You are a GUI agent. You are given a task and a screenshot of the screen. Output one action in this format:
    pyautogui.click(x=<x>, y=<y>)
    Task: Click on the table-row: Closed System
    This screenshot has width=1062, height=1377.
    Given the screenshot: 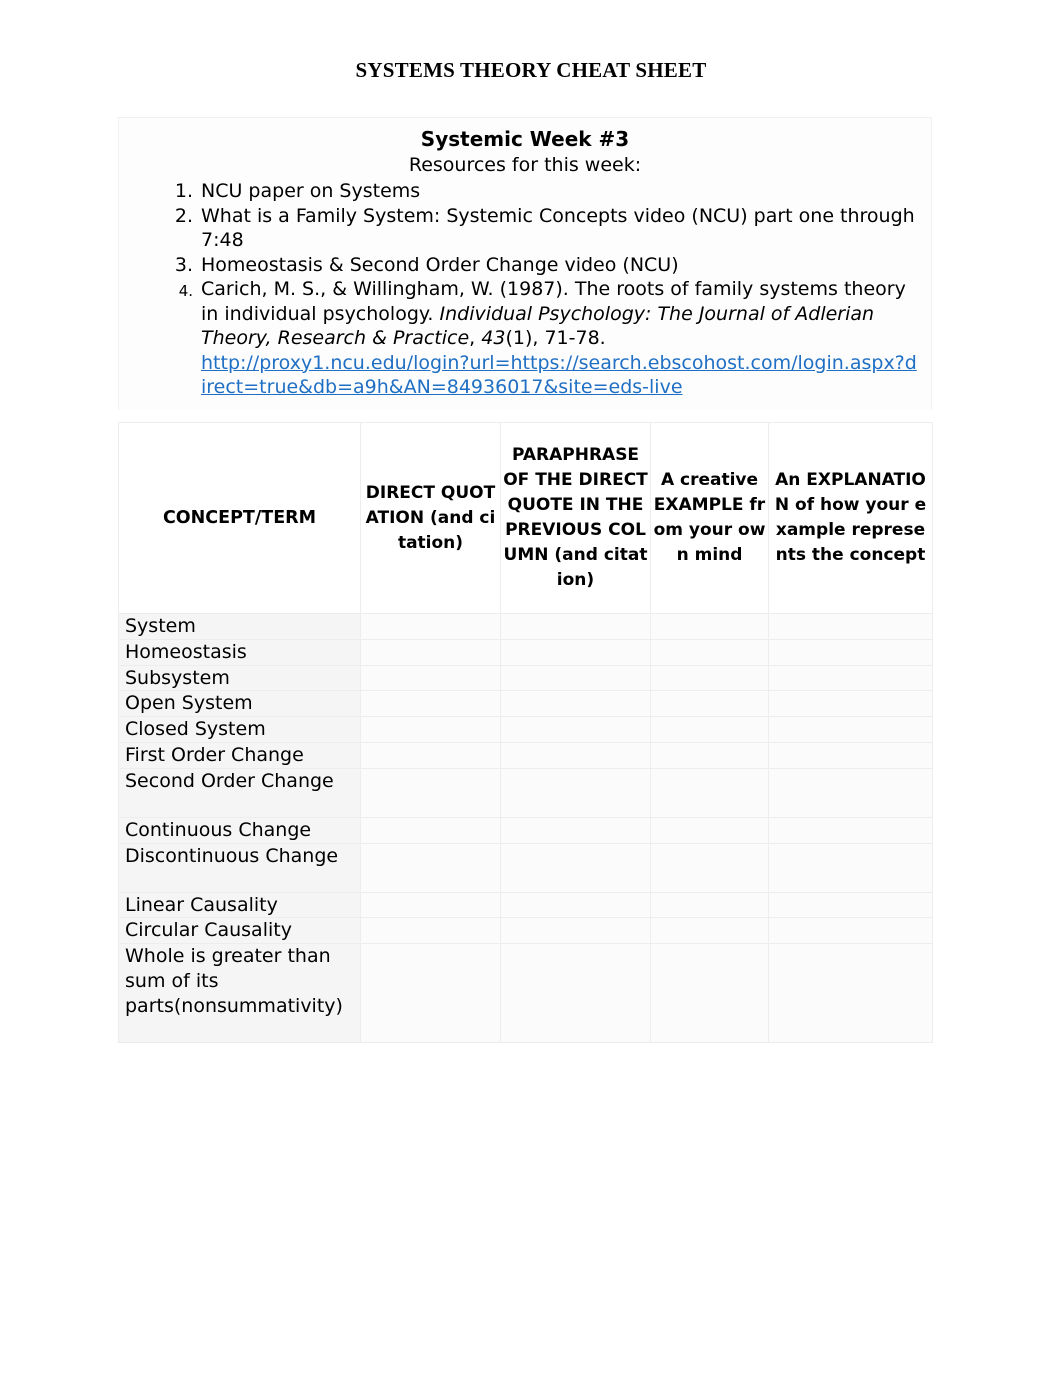 What is the action you would take?
    pyautogui.click(x=525, y=729)
    